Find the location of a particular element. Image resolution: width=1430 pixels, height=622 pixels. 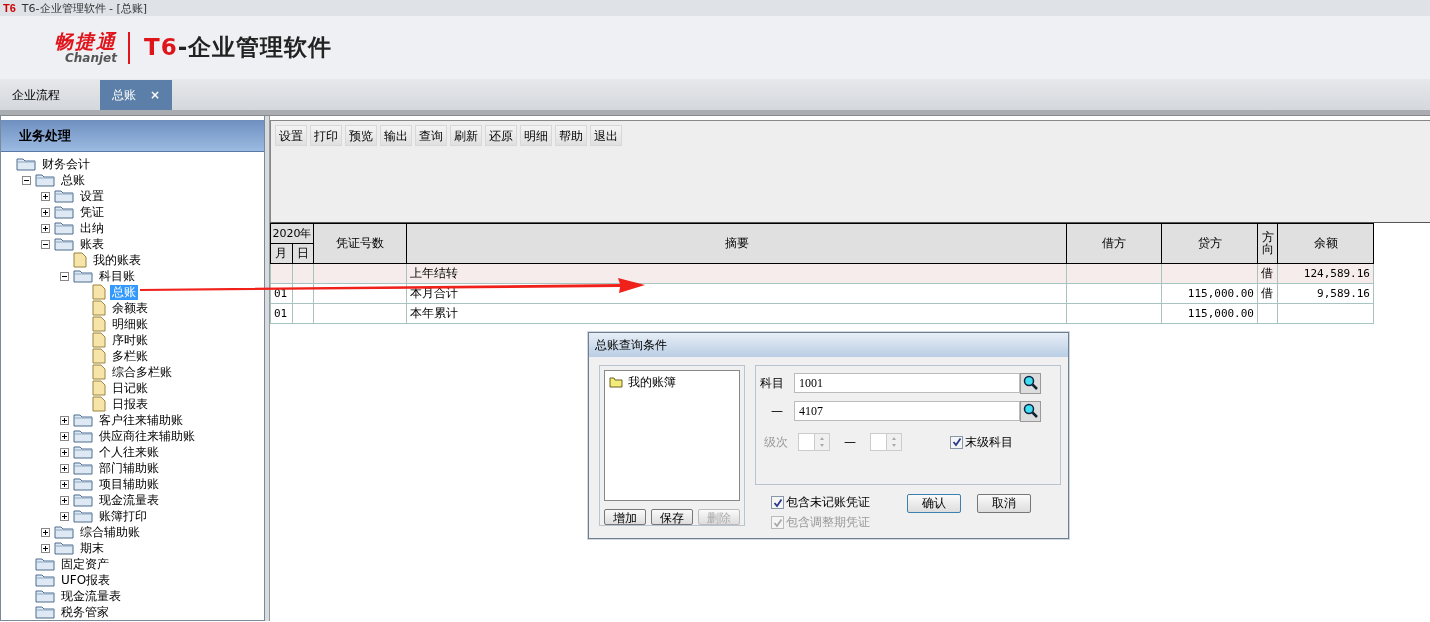

tree-item: 日记账 is located at coordinates (130, 388).